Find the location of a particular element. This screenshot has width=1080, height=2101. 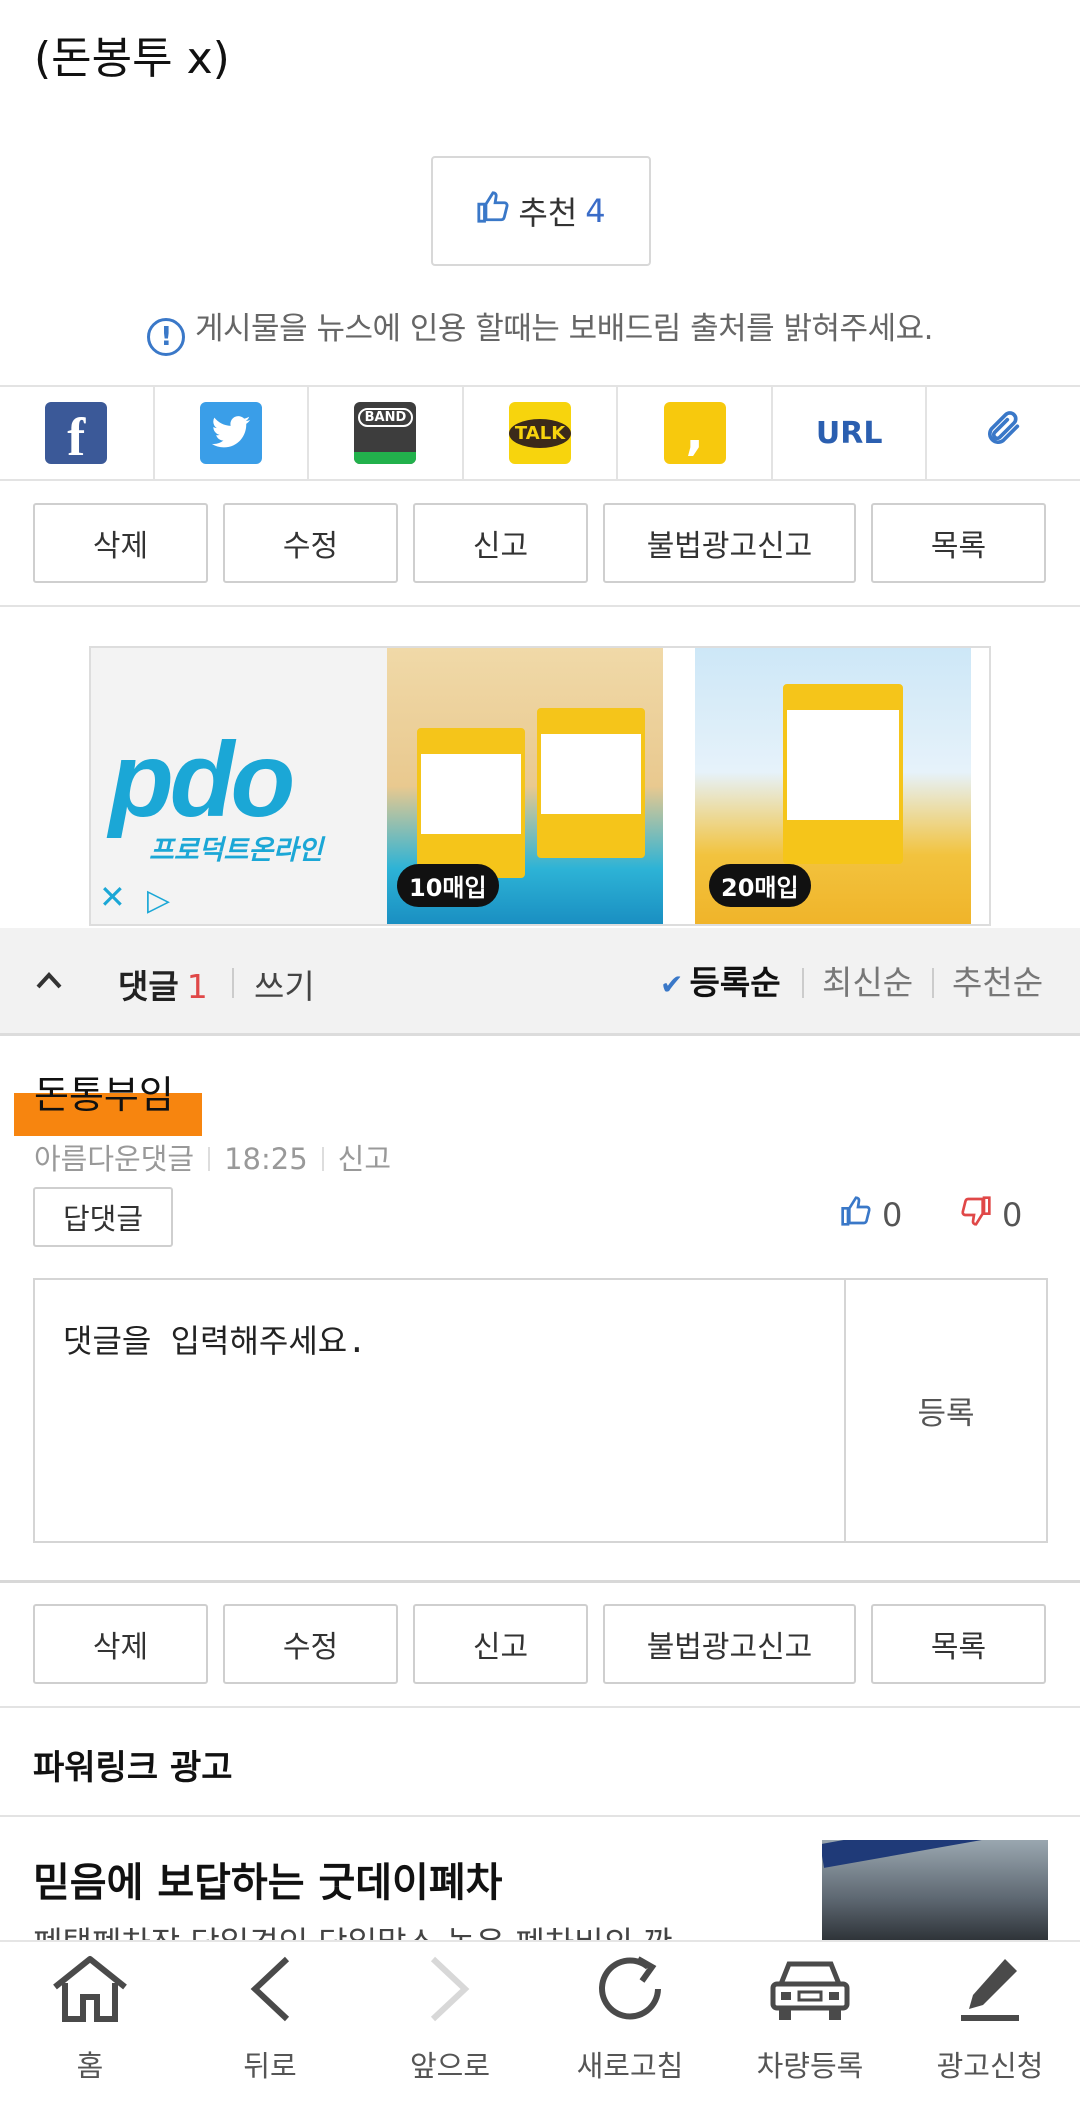

comment-count: 댓글 1 is located at coordinates (163, 986).